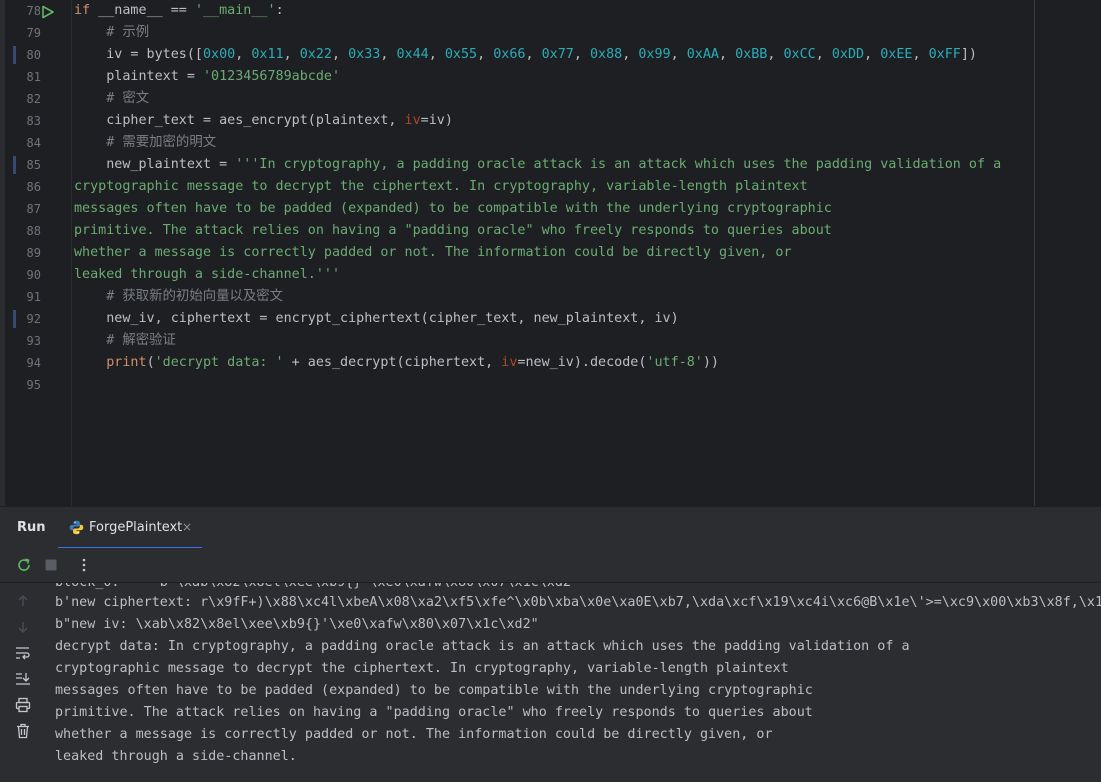 This screenshot has width=1101, height=782. Describe the element at coordinates (33, 253) in the screenshot. I see `line-number: 89` at that location.